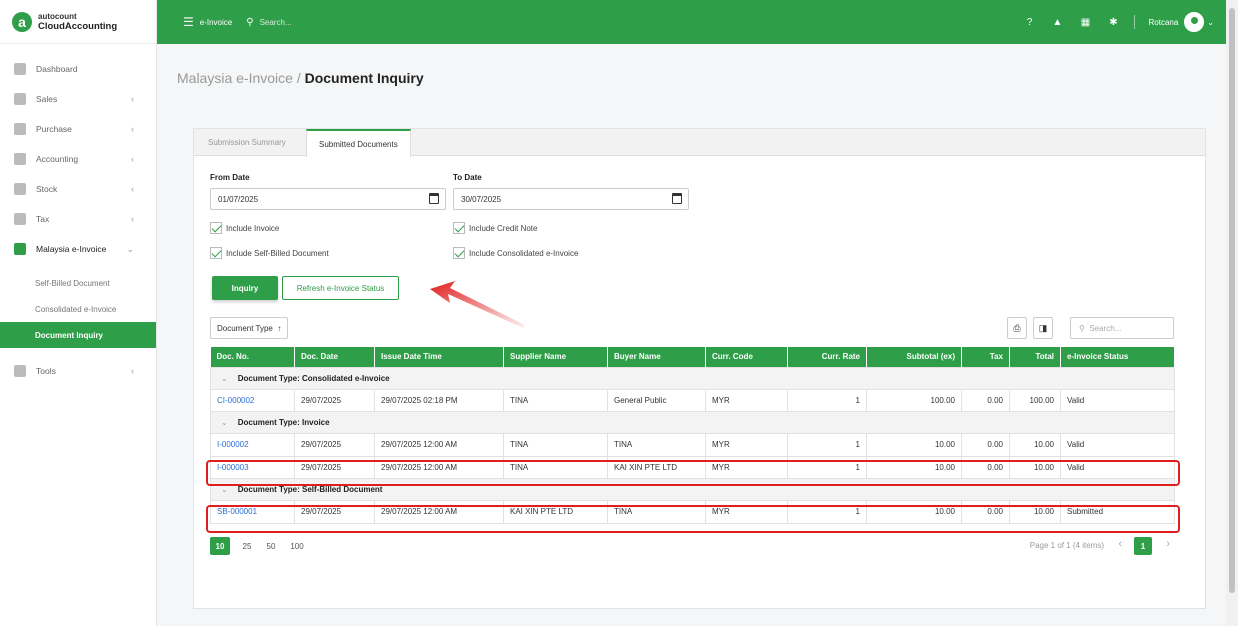 The image size is (1238, 626). I want to click on sidebar-item-sales: Sales ‹, so click(78, 99).